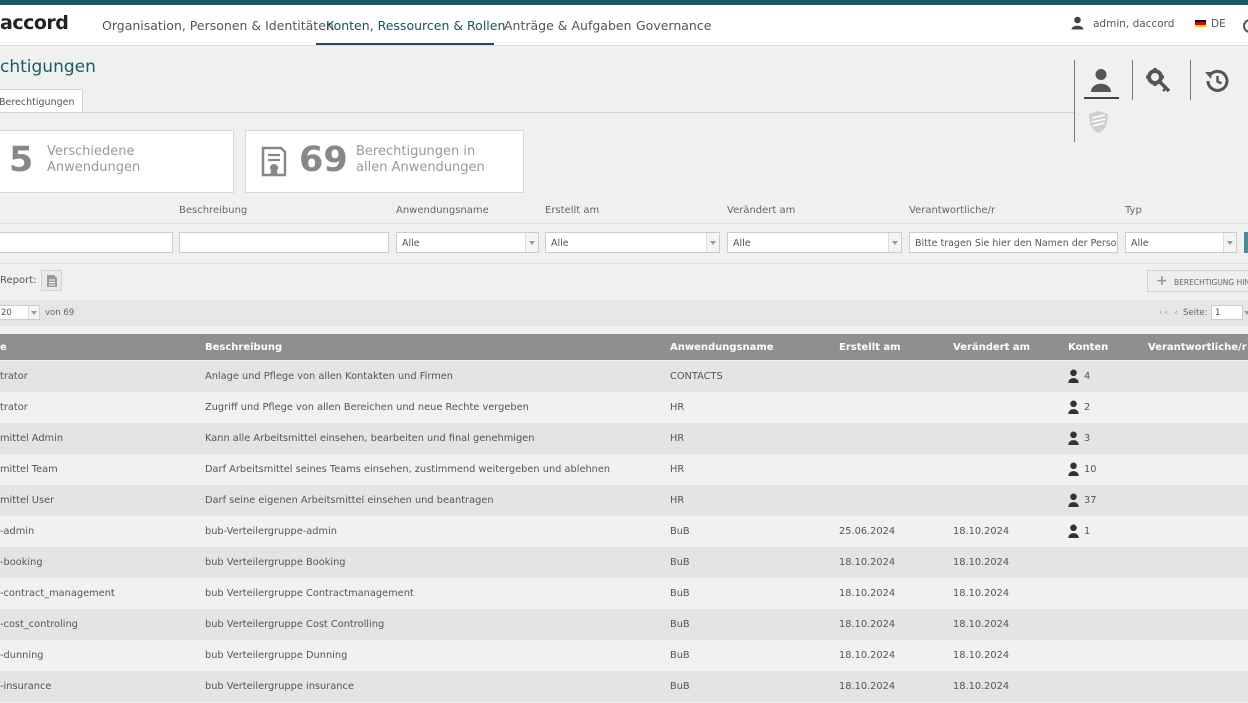 The width and height of the screenshot is (1248, 703). Describe the element at coordinates (1197, 281) in the screenshot. I see `add-berechtigung-button: + BERECHTIGUNG HIN` at that location.